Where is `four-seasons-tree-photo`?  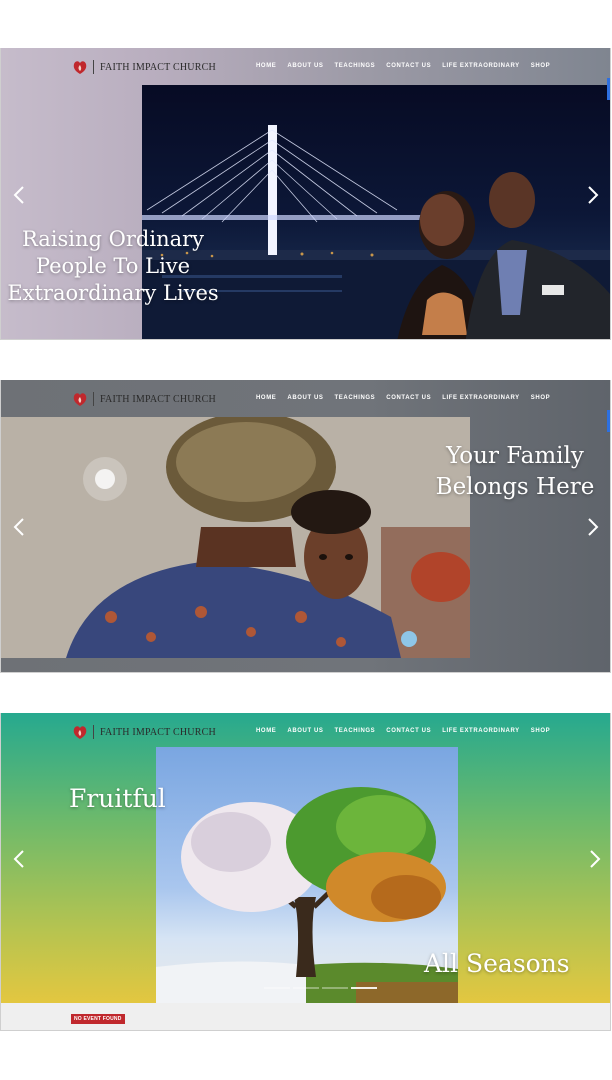 four-seasons-tree-photo is located at coordinates (307, 875).